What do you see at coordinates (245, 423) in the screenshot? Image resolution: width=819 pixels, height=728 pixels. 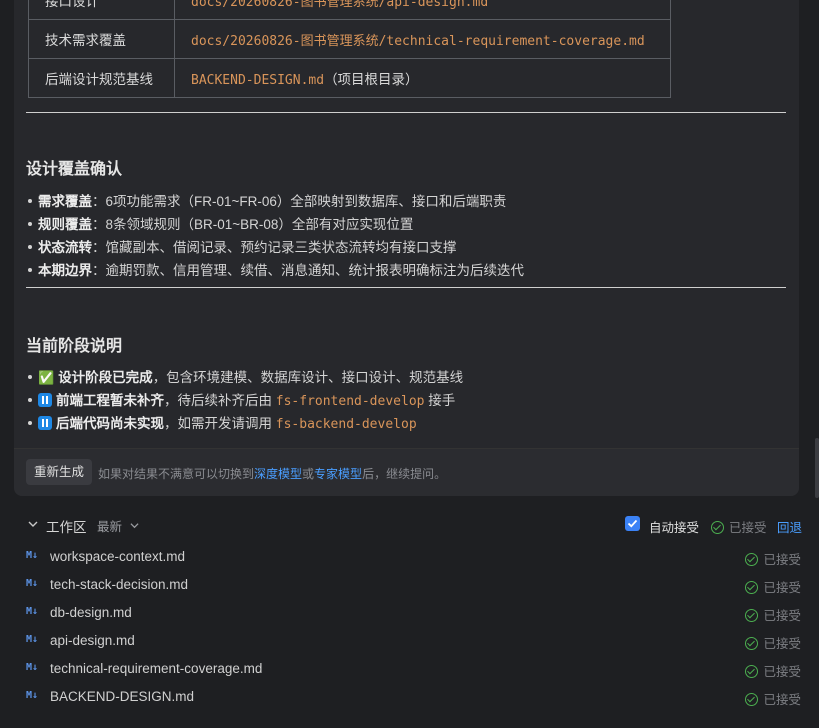 I see `list-item: 后端代码尚未实现，如需开发请调用 fs-backend-develop` at bounding box center [245, 423].